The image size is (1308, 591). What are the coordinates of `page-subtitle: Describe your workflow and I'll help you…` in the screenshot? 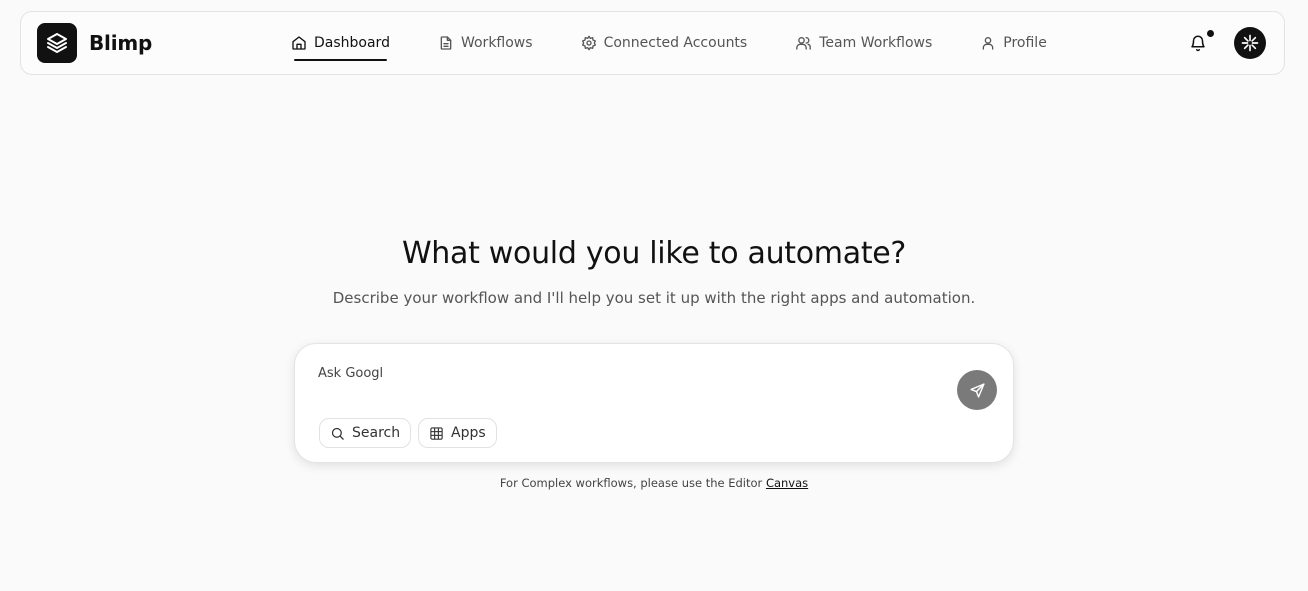 It's located at (654, 298).